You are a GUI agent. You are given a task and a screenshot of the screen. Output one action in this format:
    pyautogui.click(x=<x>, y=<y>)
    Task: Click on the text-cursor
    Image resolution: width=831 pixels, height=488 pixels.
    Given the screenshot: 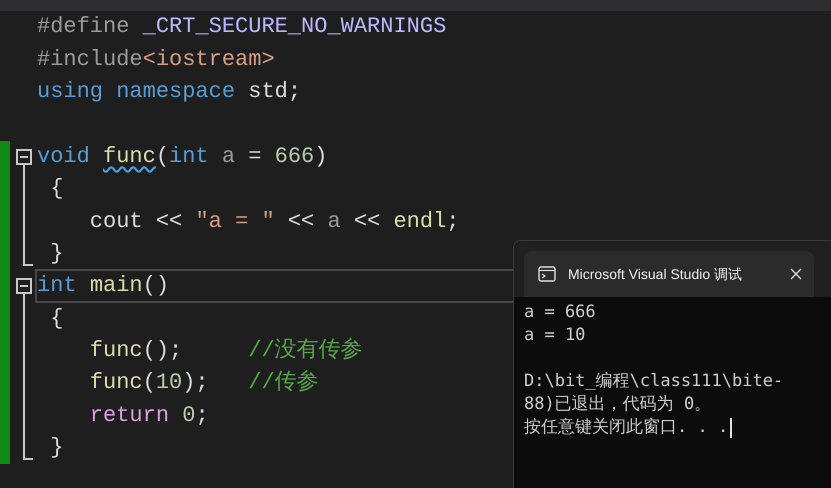 What is the action you would take?
    pyautogui.click(x=731, y=428)
    